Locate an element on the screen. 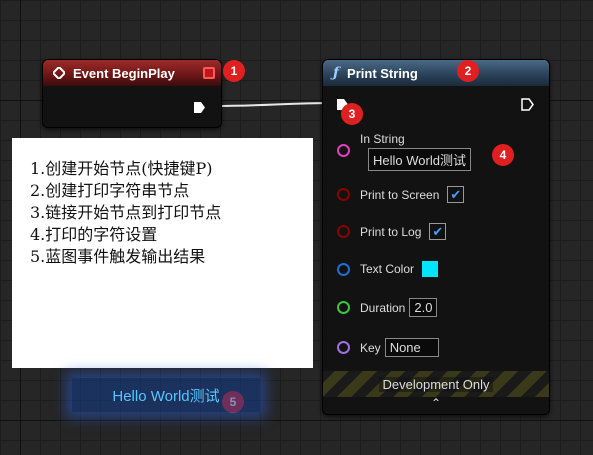  print-to-screen-checkbox: ✔ is located at coordinates (456, 194).